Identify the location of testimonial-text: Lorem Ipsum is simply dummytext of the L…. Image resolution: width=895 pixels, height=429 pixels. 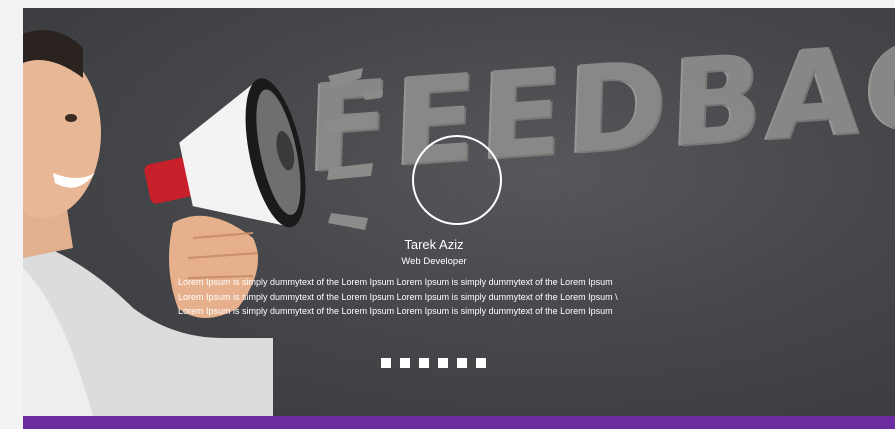
(458, 297).